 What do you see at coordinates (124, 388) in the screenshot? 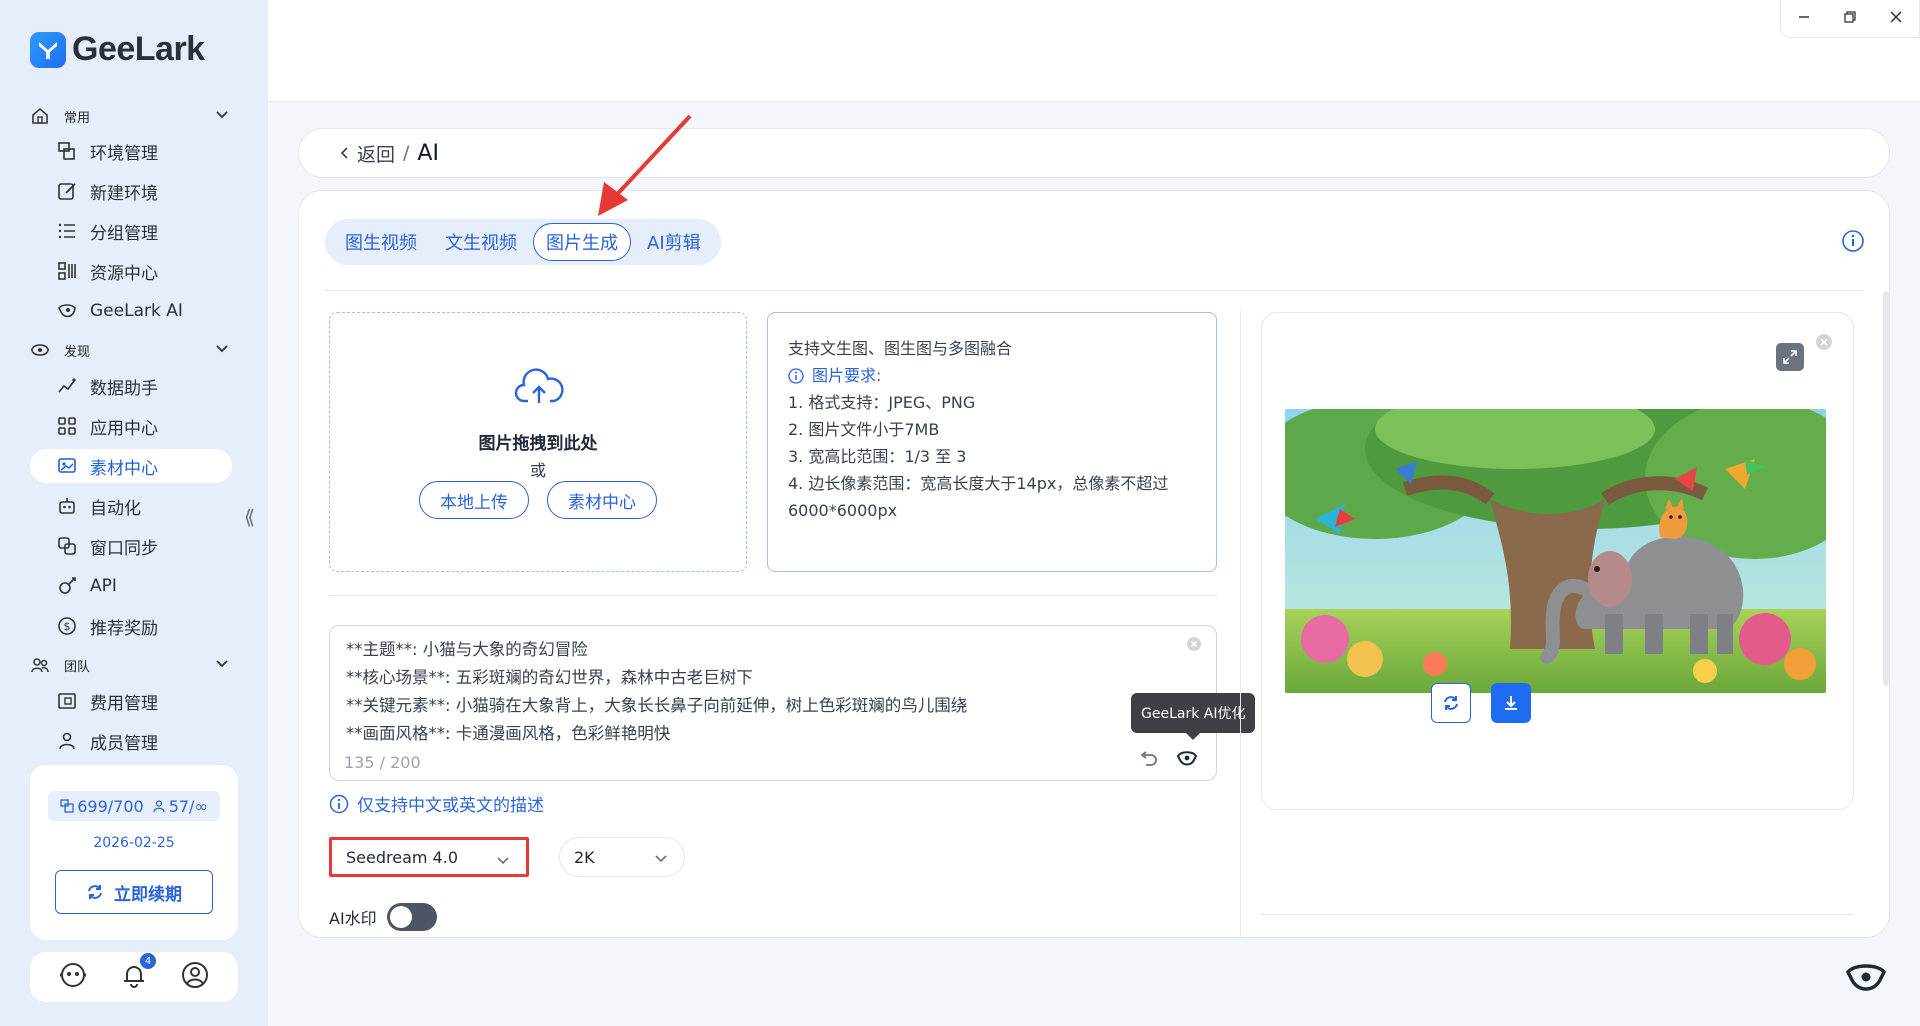
I see `sidebar-item-label: 数据助手` at bounding box center [124, 388].